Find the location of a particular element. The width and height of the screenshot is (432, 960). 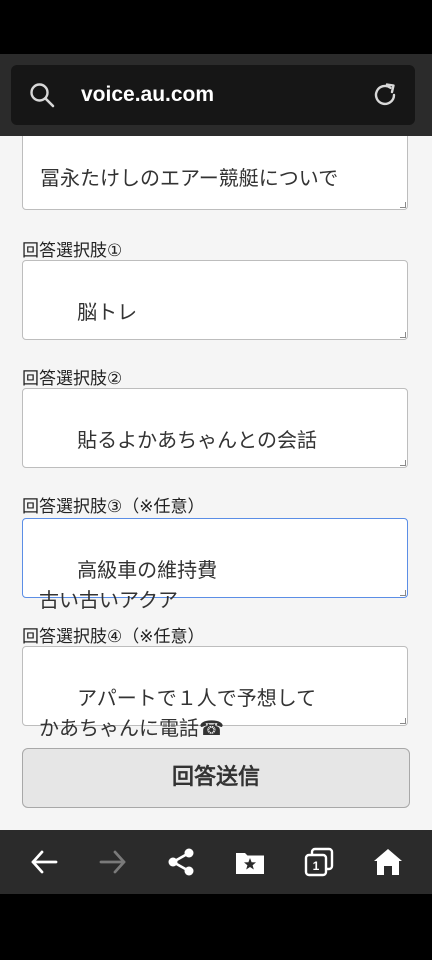

question-textarea: 冨永たけしのエアー競艇についで is located at coordinates (215, 173).